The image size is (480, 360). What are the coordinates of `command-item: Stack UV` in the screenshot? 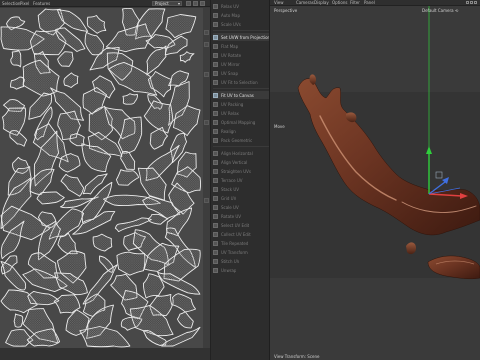 It's located at (241, 189).